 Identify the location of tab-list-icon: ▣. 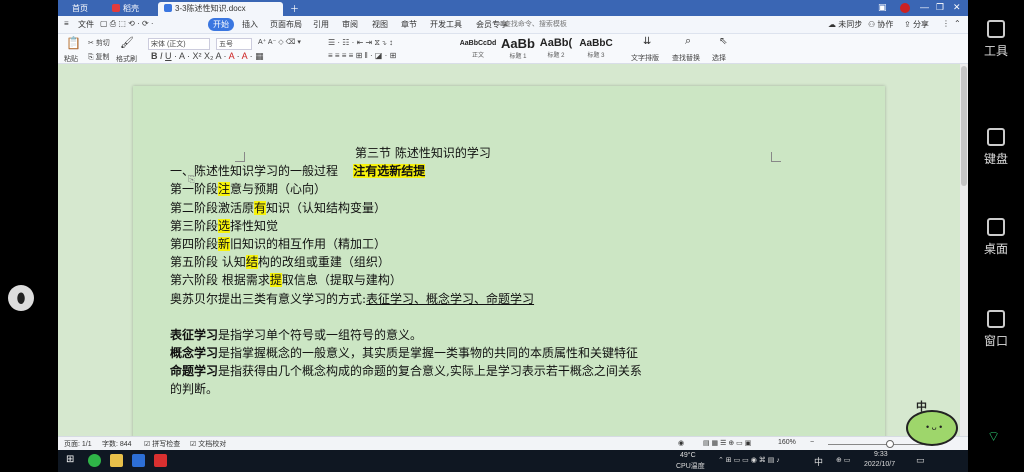
(882, 7).